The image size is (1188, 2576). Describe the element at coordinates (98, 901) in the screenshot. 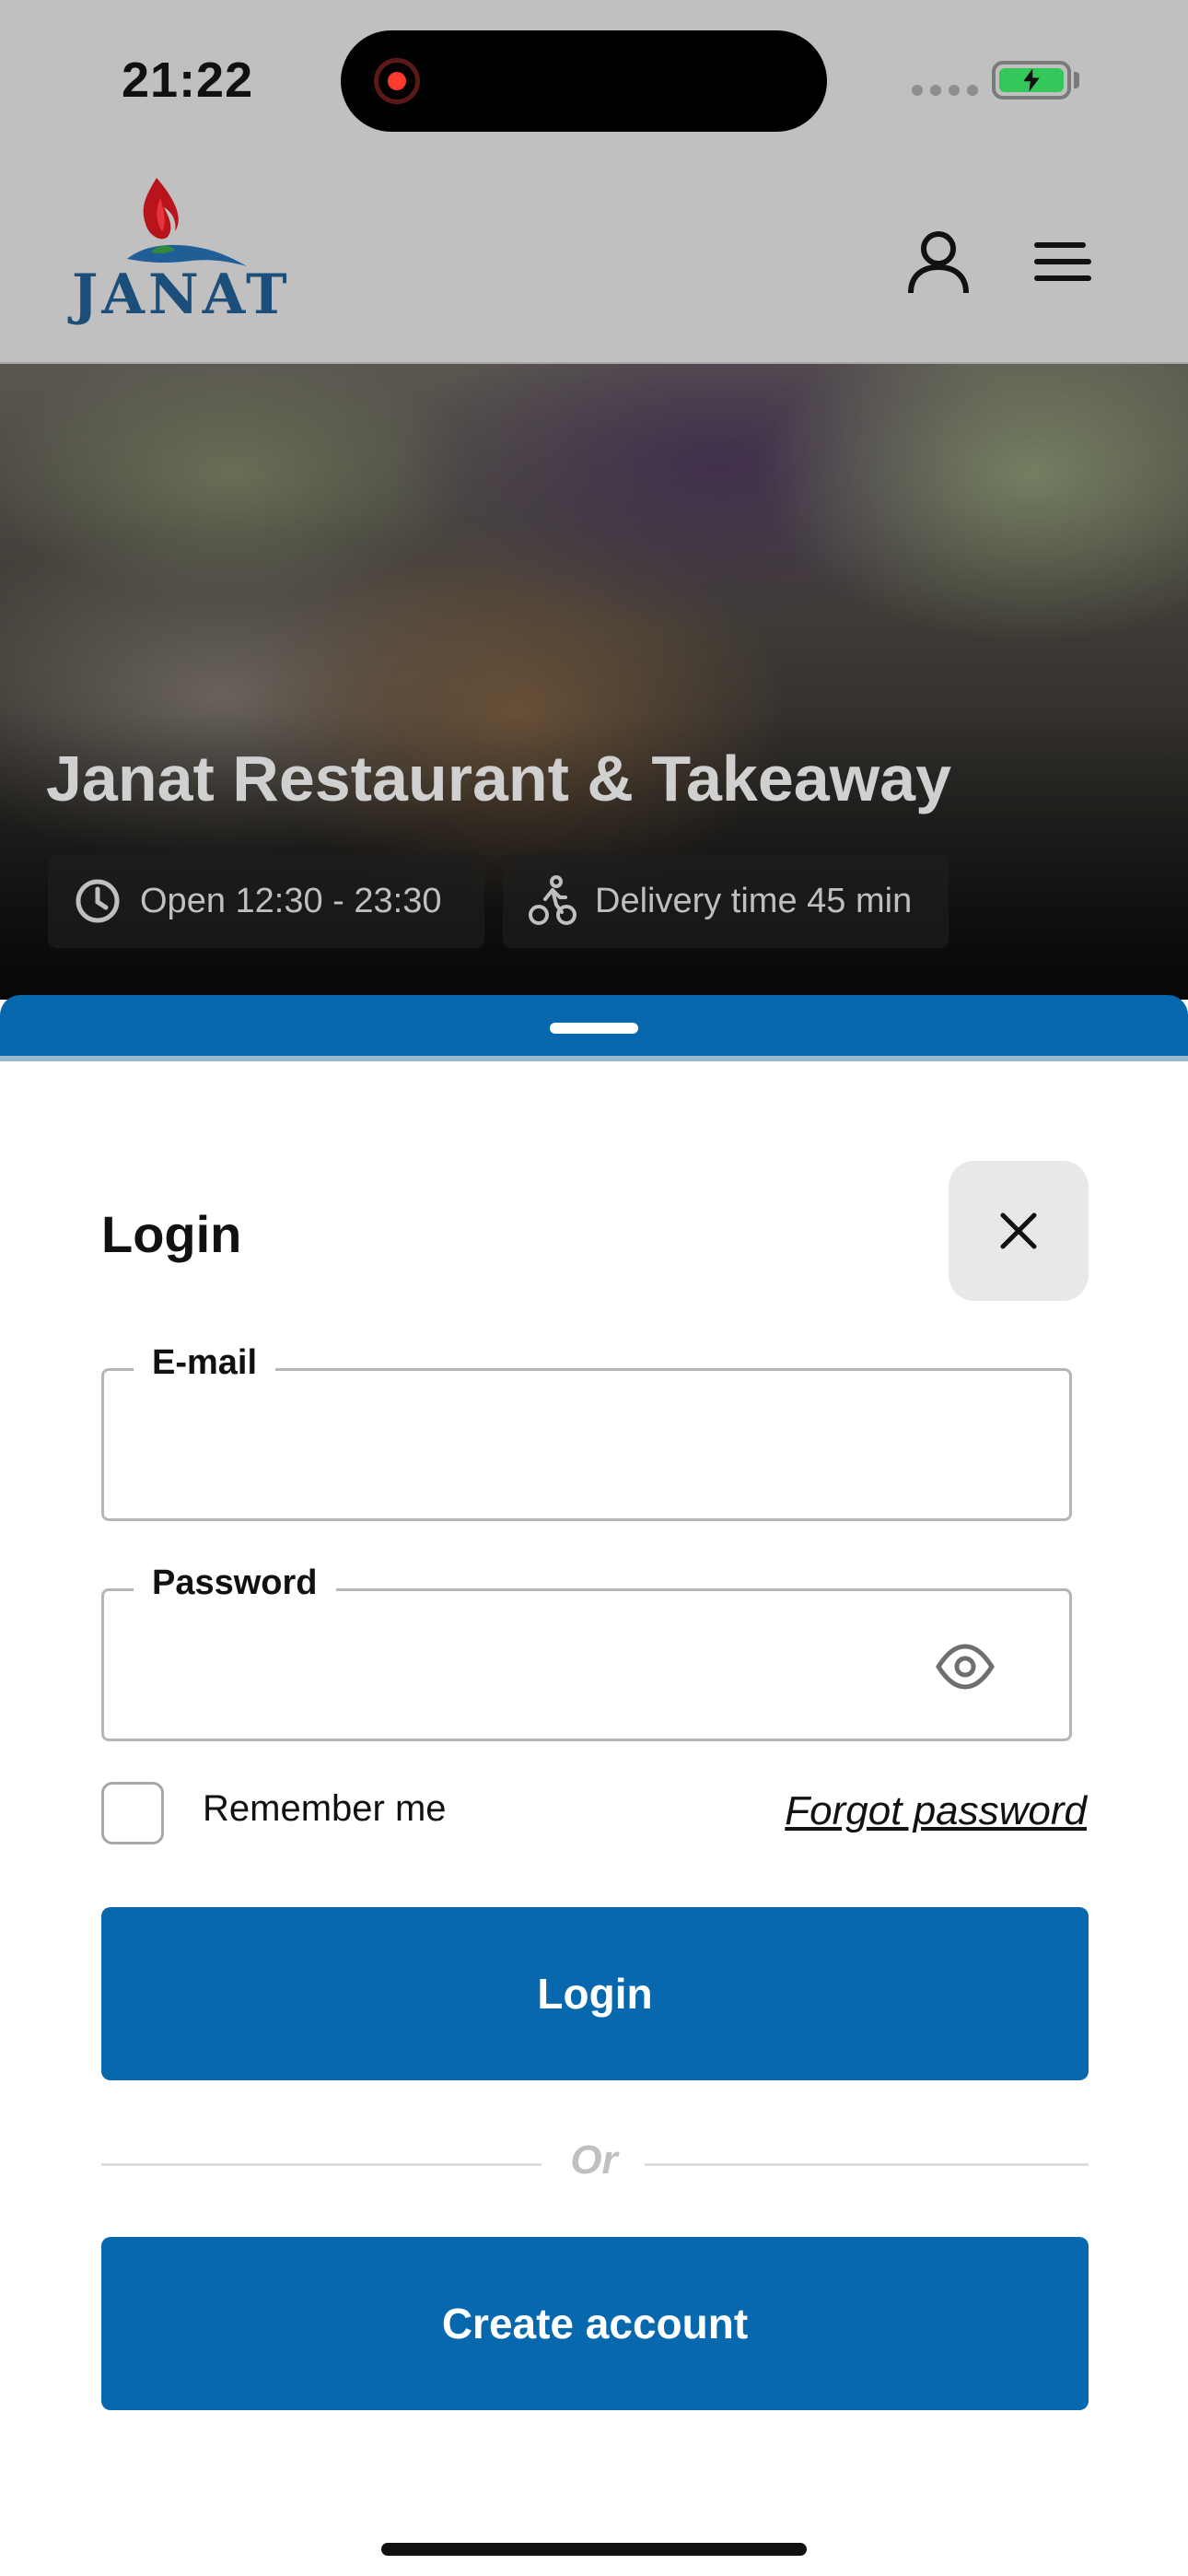

I see `clock-icon` at that location.